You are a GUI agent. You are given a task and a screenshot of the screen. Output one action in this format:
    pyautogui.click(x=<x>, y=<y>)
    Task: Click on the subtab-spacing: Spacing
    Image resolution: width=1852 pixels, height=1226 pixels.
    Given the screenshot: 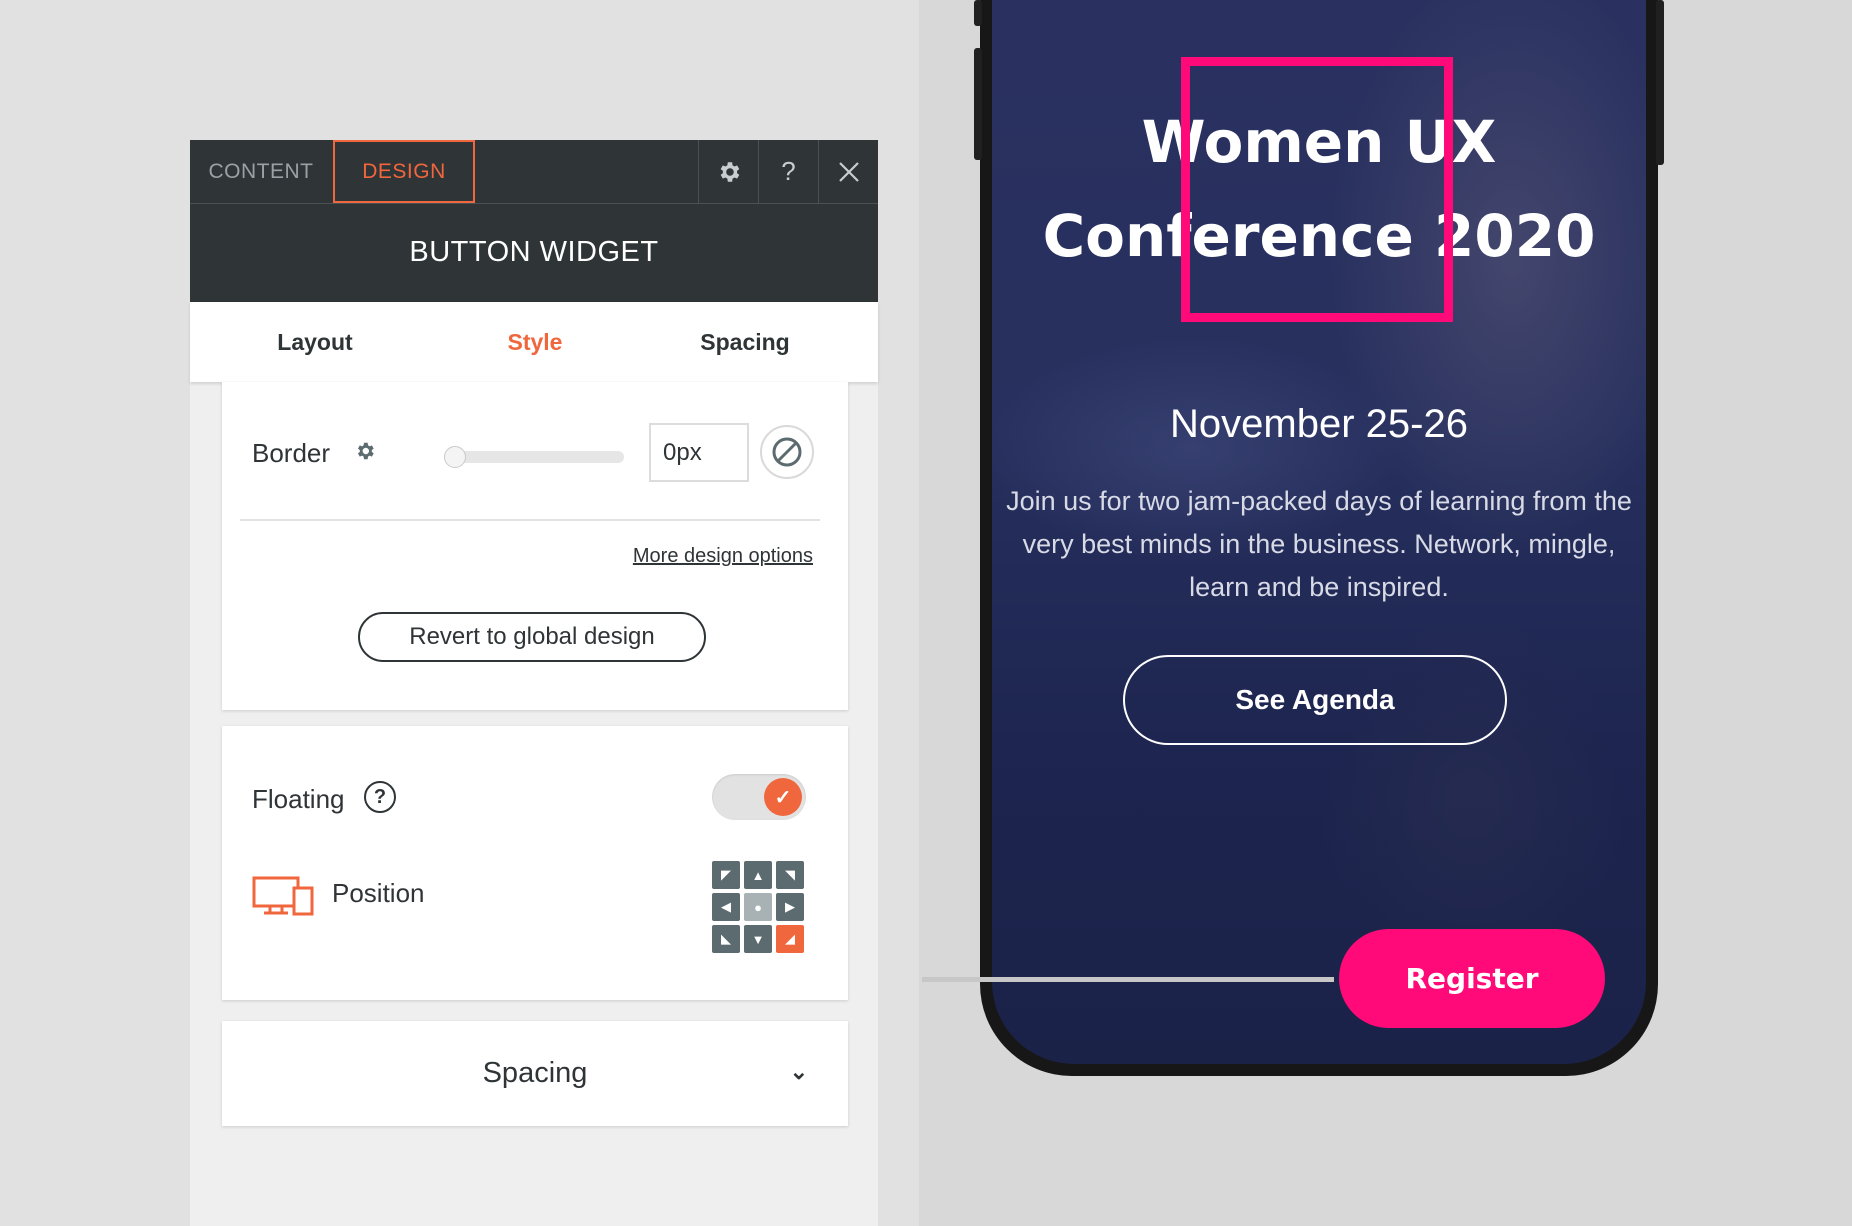 What is the action you would take?
    pyautogui.click(x=745, y=342)
    